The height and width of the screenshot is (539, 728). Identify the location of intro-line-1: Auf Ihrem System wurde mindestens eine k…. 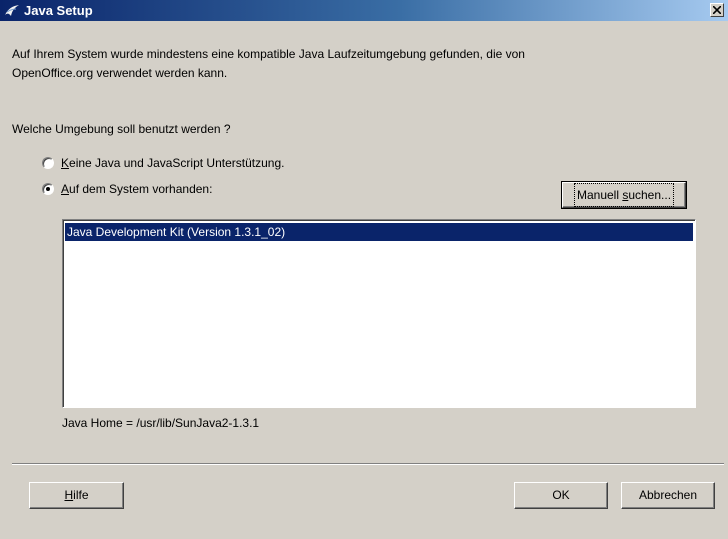
(268, 54).